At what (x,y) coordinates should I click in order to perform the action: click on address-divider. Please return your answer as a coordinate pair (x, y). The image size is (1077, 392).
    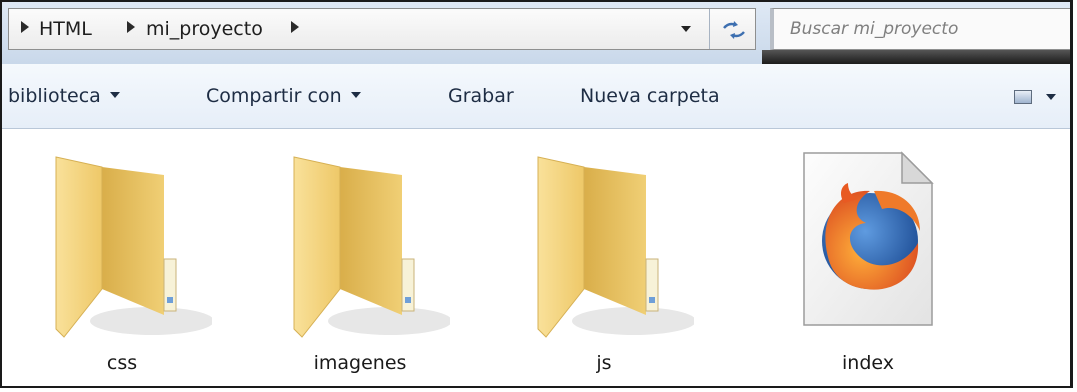
    Looking at the image, I should click on (709, 29).